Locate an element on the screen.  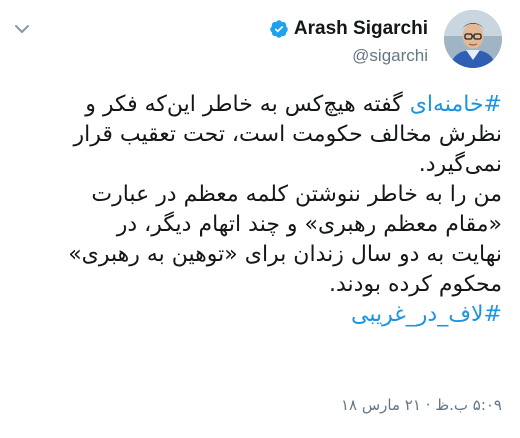
chevron-down-icon is located at coordinates (22, 26).